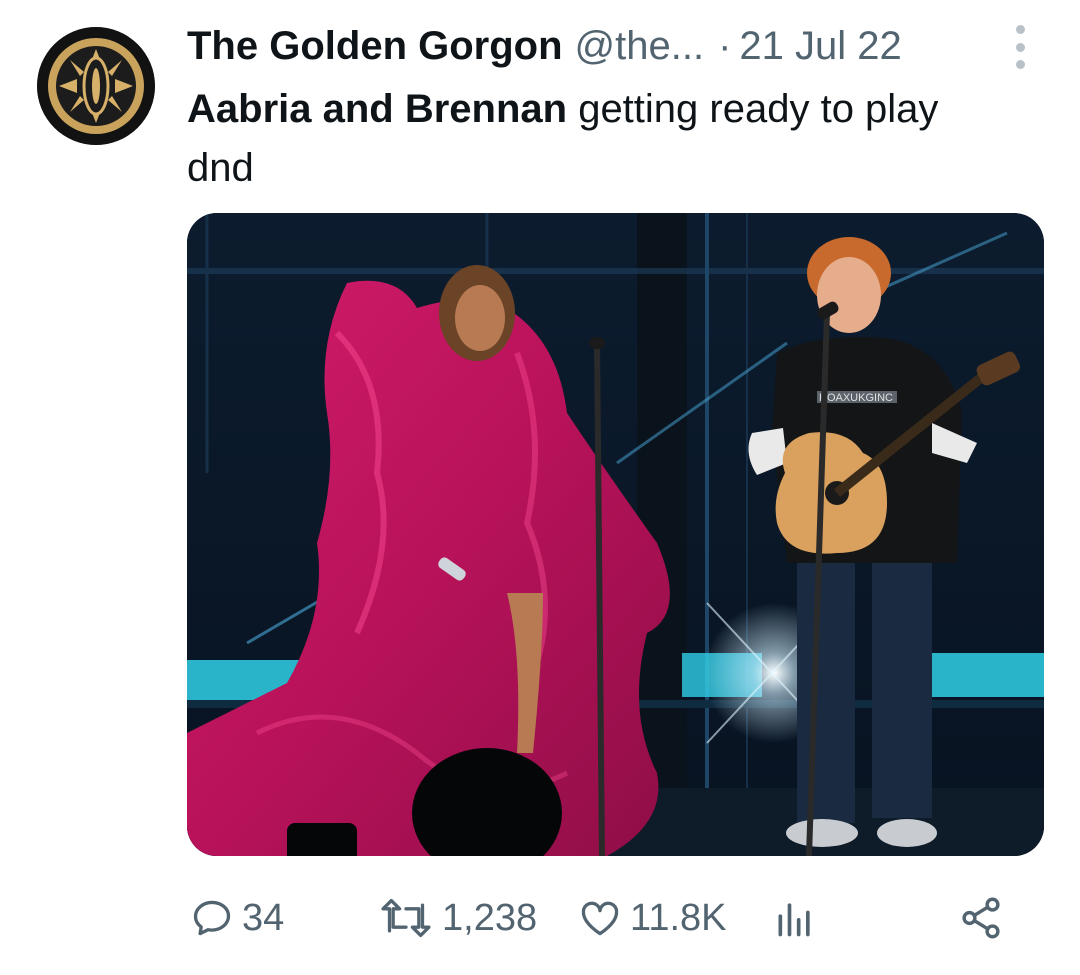  I want to click on author-name: The Golden Gorgon, so click(375, 46).